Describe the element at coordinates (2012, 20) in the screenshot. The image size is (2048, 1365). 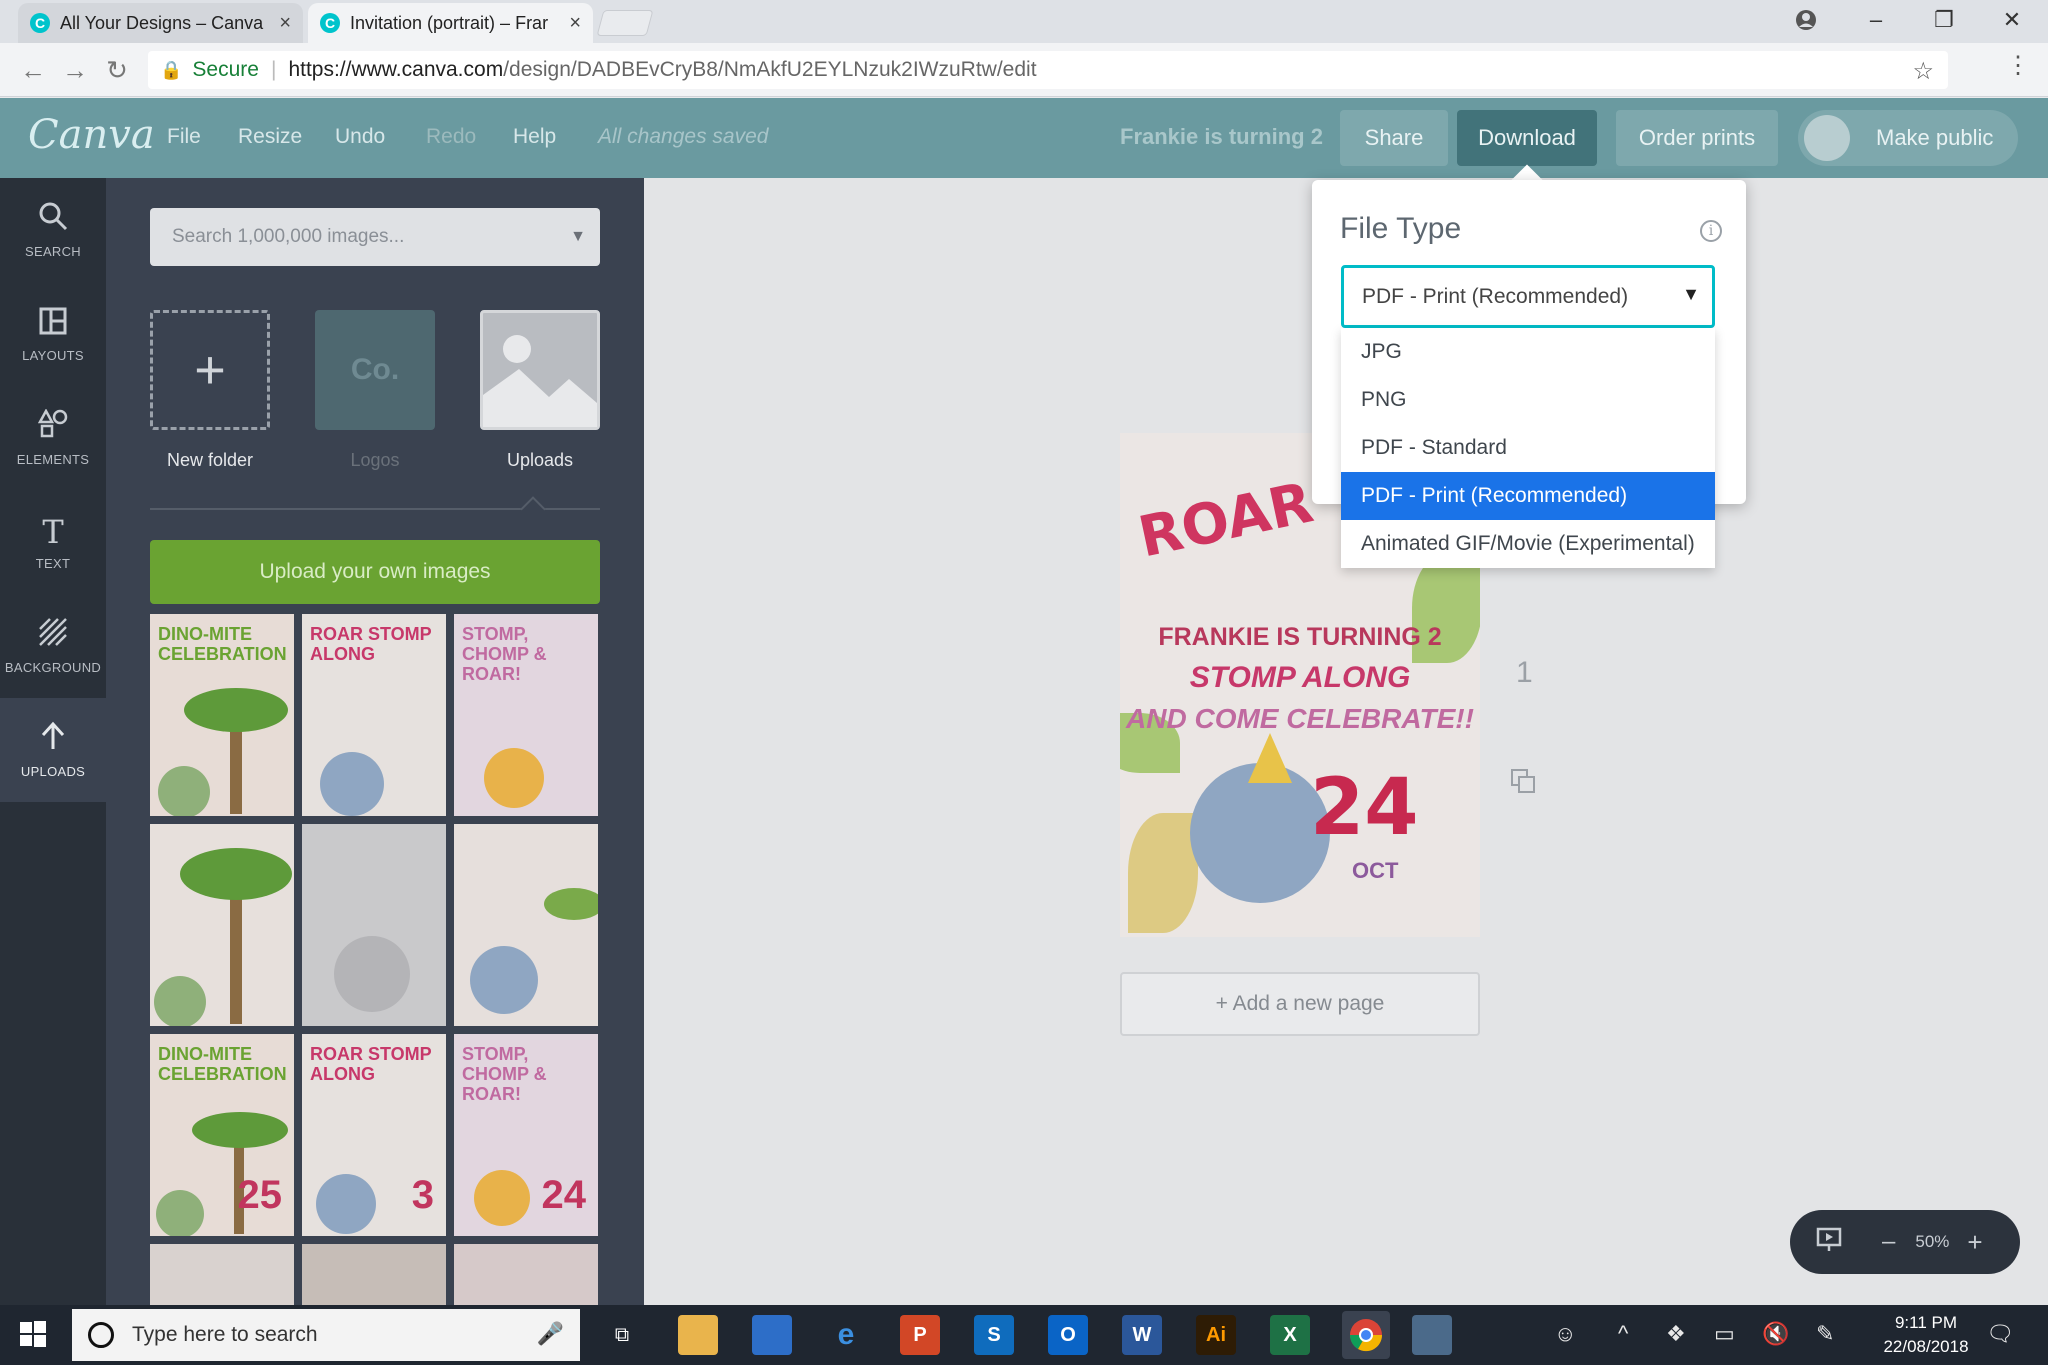
I see `close-window-icon: ✕` at that location.